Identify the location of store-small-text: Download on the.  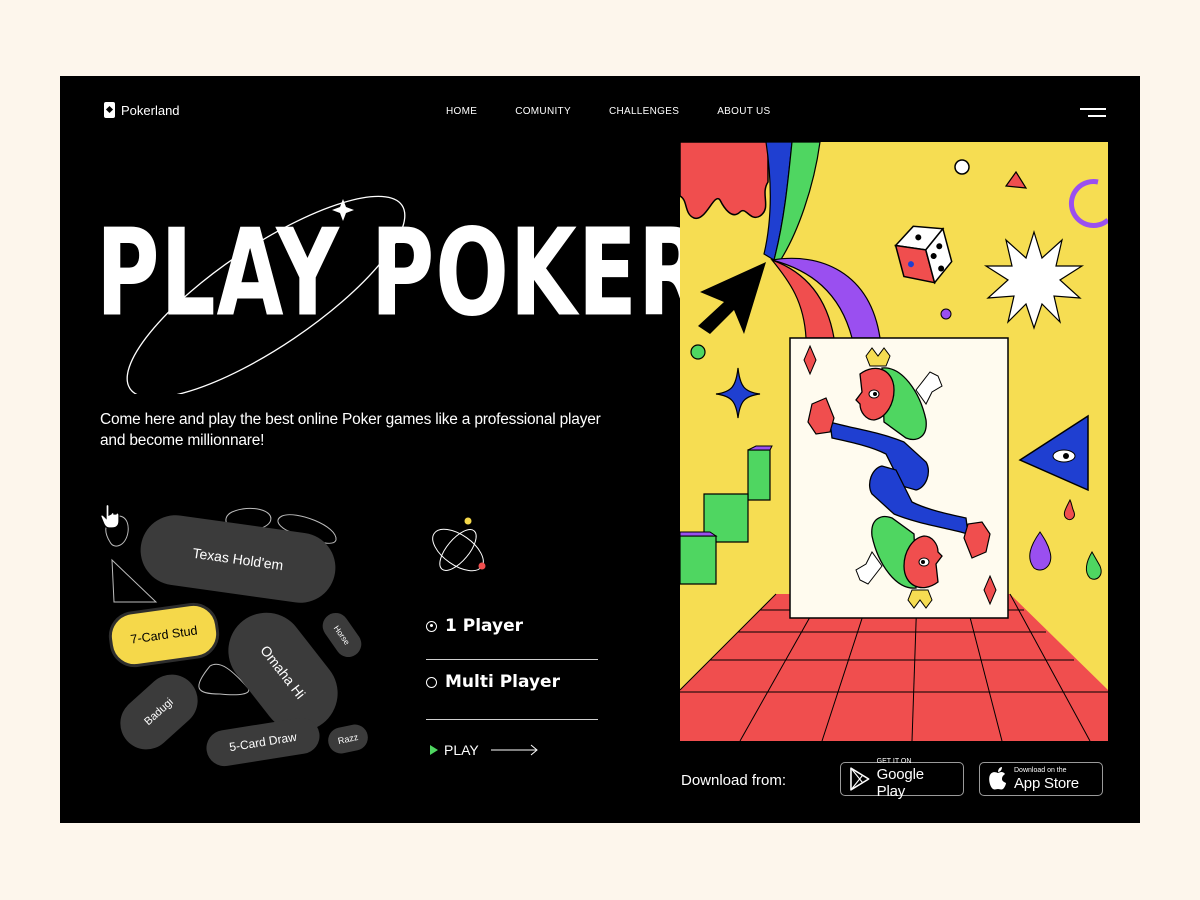
(1040, 770).